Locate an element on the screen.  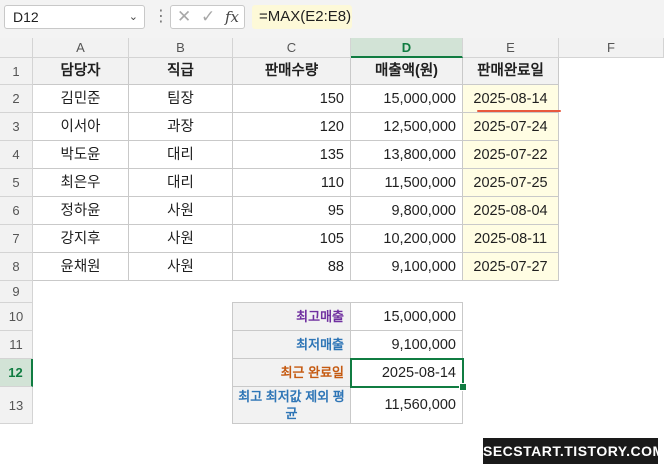
table-cell: 135 is located at coordinates (292, 155).